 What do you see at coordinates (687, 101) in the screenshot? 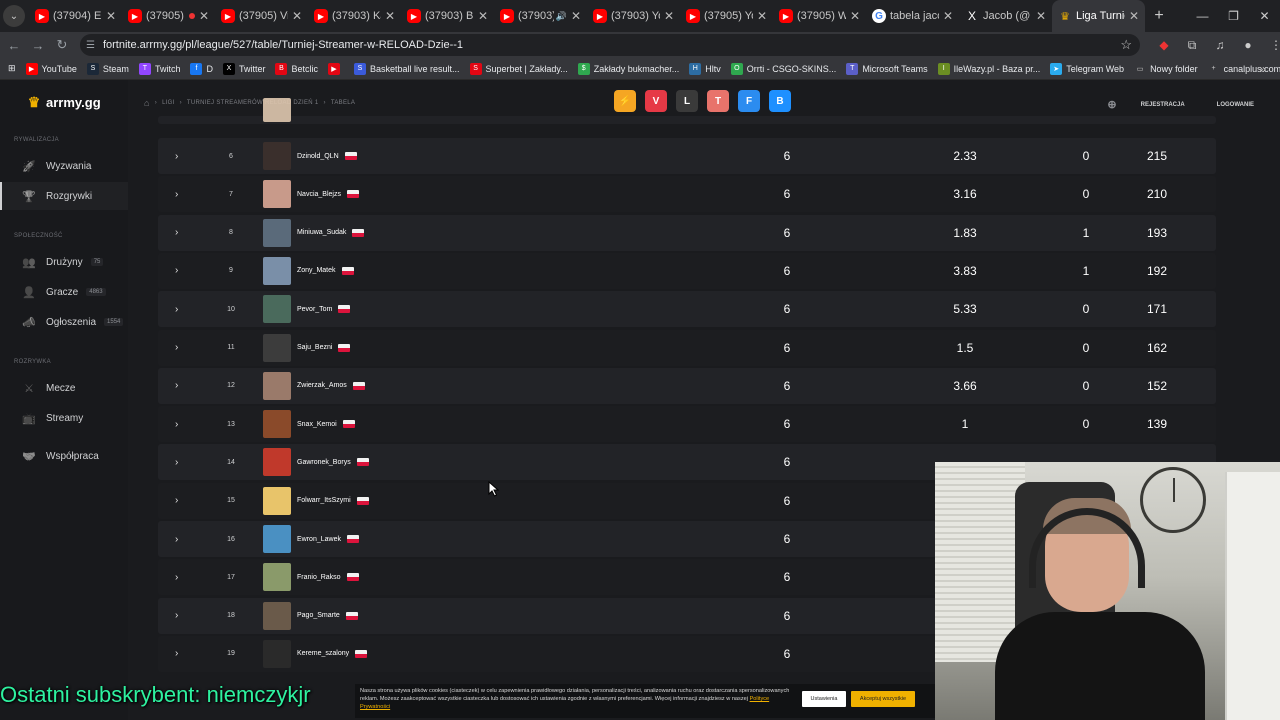
I see `lol-game-icon: L` at bounding box center [687, 101].